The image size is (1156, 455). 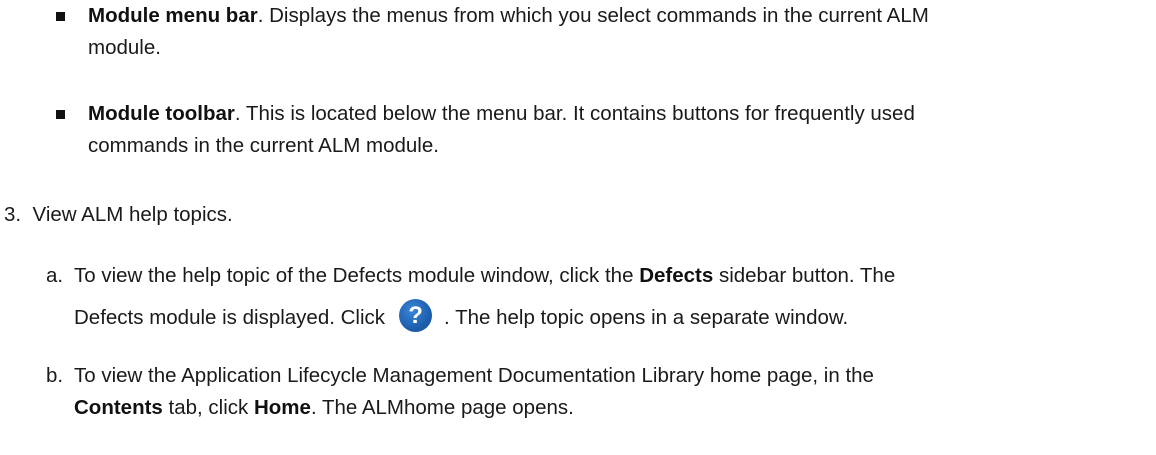 What do you see at coordinates (173, 15) in the screenshot?
I see `bullet-term: Module menu bar` at bounding box center [173, 15].